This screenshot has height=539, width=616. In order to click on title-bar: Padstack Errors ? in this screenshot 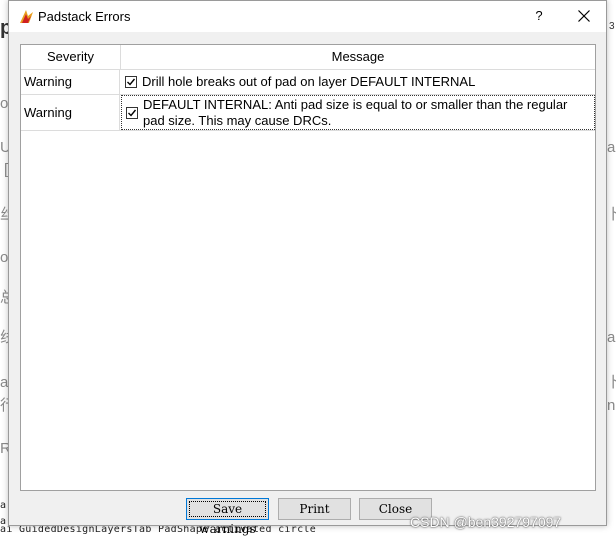, I will do `click(307, 16)`.